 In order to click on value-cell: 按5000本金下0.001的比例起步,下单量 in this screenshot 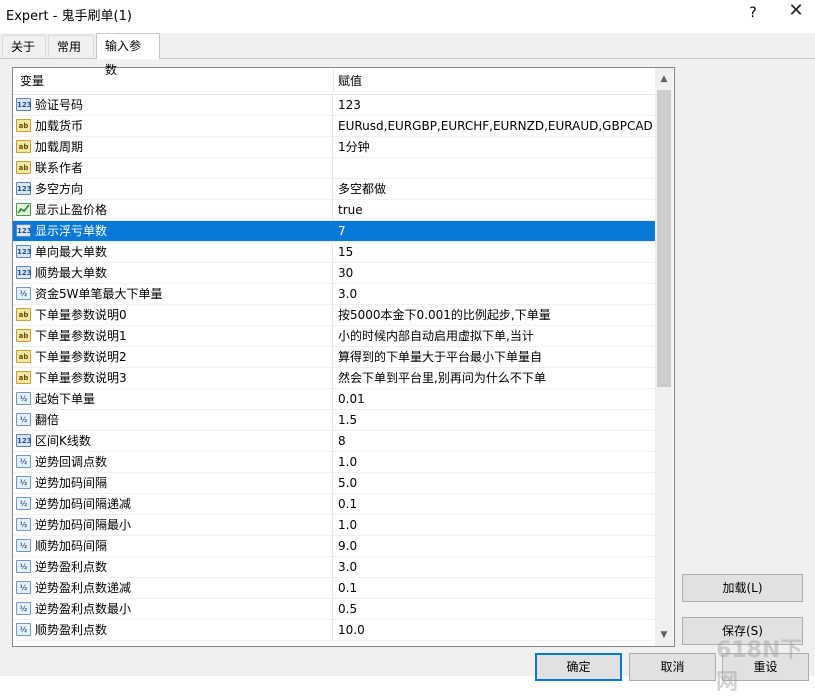, I will do `click(495, 315)`.